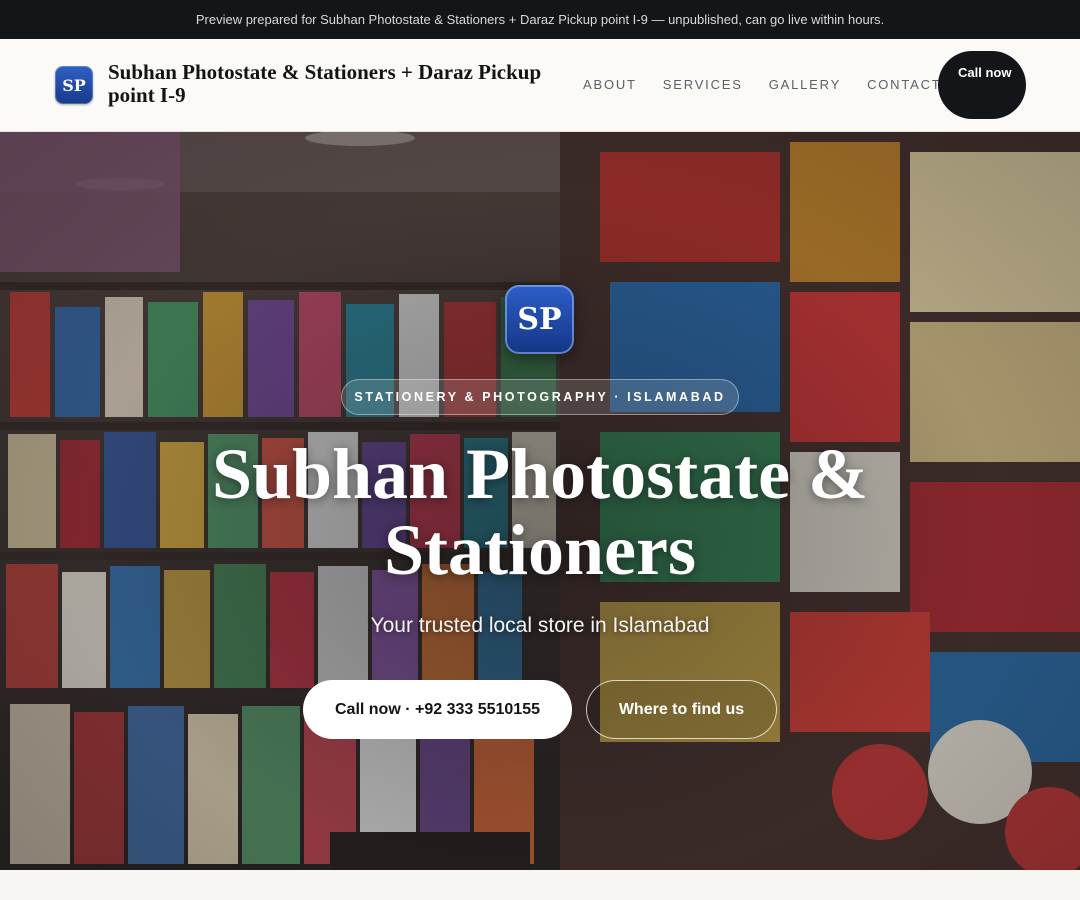 The image size is (1080, 900). What do you see at coordinates (539, 319) in the screenshot?
I see `hero-logo-icon: SP` at bounding box center [539, 319].